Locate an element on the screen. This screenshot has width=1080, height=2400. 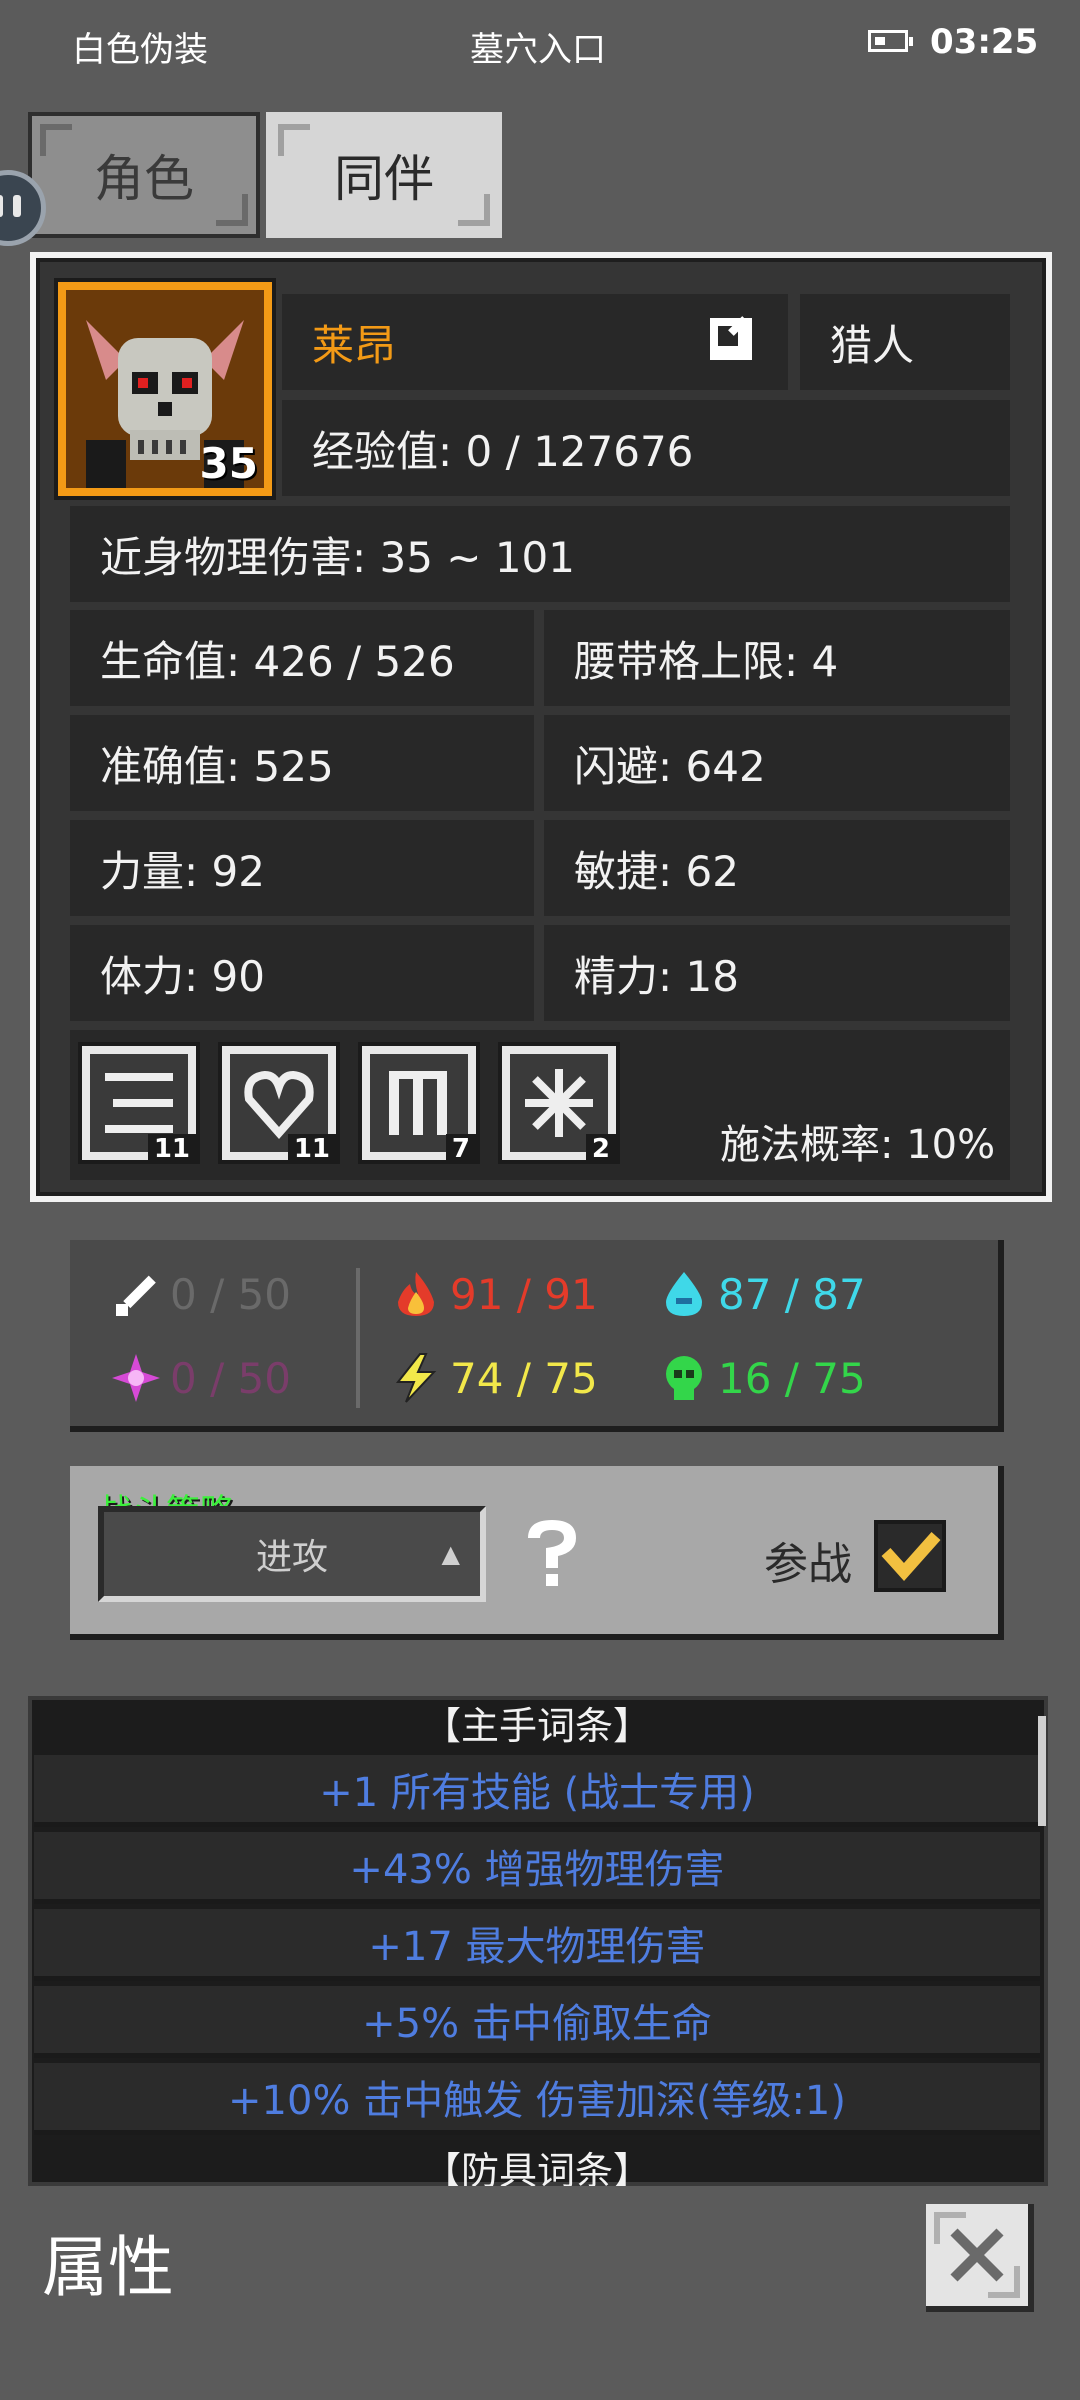
stat-agility-text: 敏捷: 62 is located at coordinates (656, 871).